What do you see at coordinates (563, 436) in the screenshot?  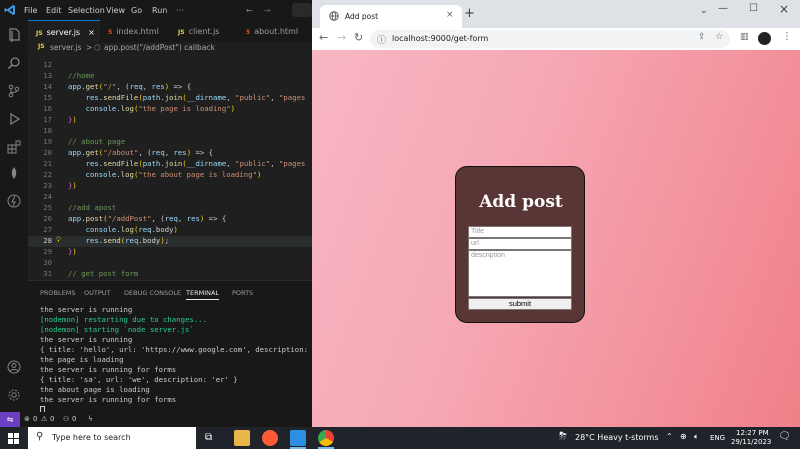 I see `weather-icon: ⛈` at bounding box center [563, 436].